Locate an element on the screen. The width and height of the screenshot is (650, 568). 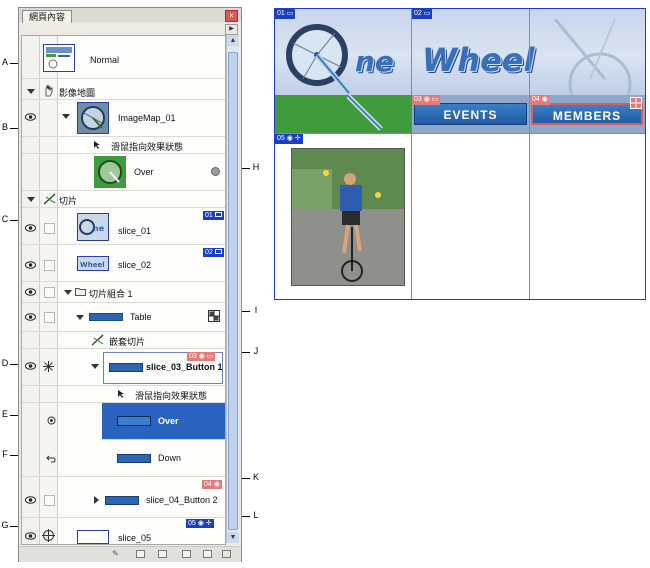
vertical-scrollbar: ▲ ▼ is located at coordinates (232, 289).